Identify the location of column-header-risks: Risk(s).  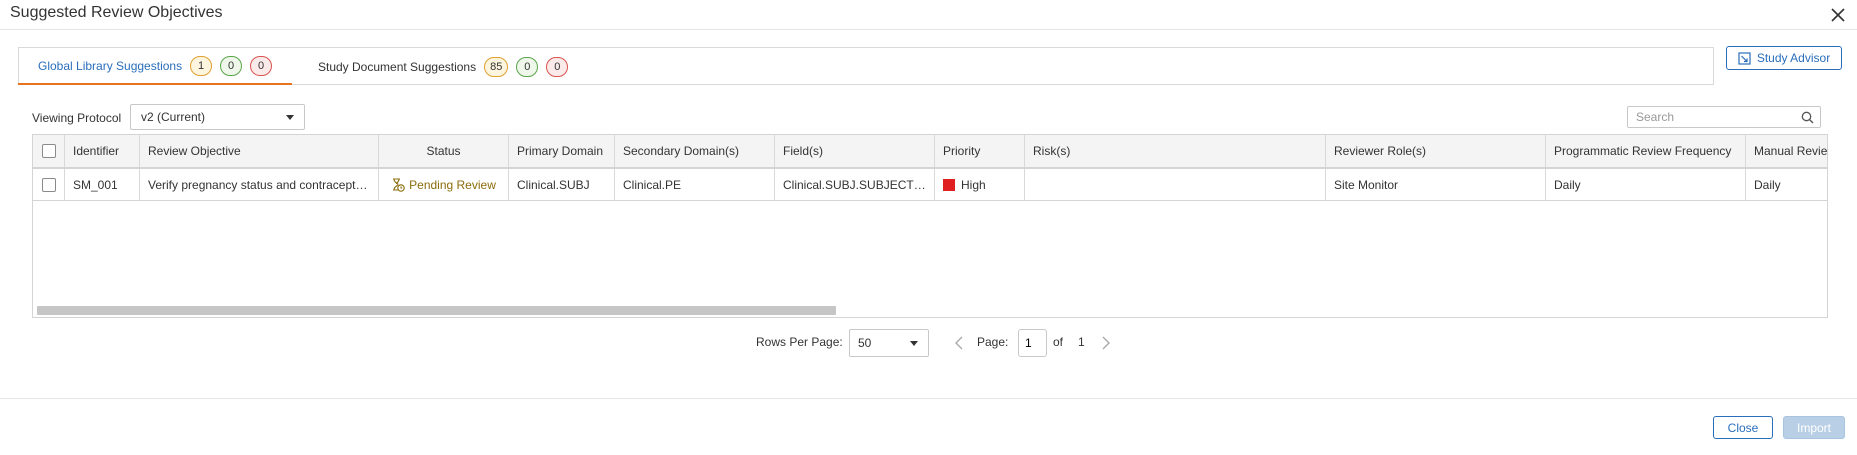
(1175, 151).